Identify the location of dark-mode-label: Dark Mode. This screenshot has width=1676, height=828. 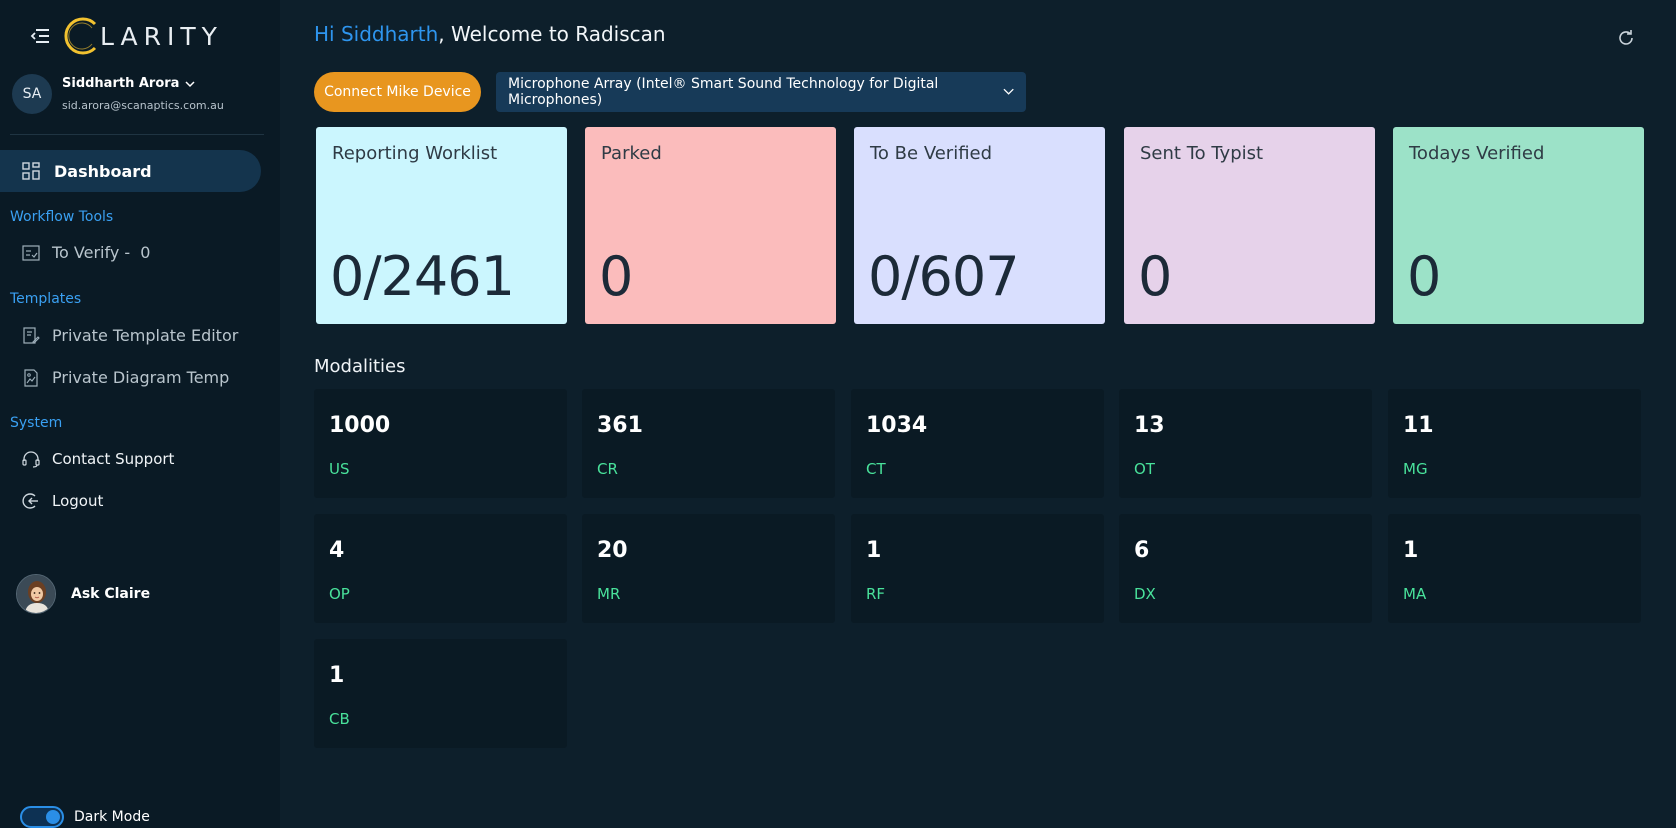
(112, 817).